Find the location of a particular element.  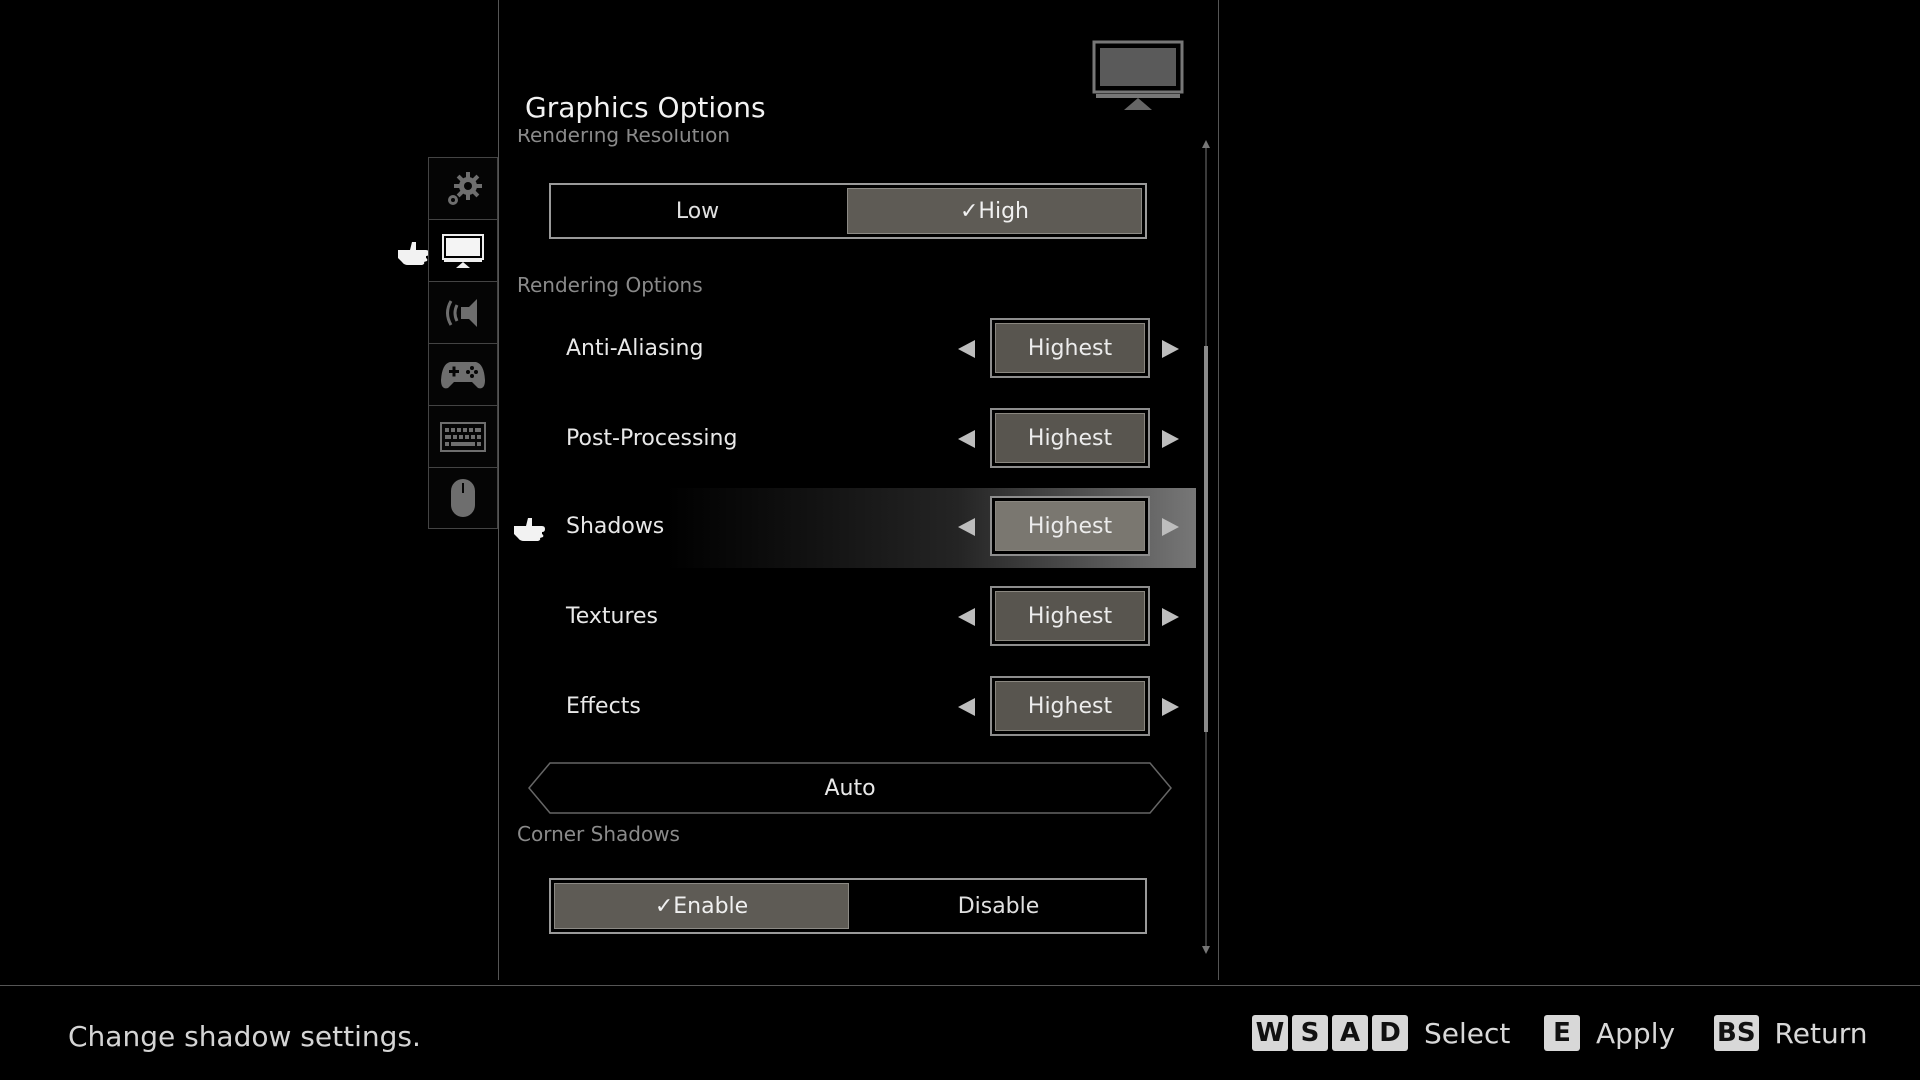

gamepad-icon is located at coordinates (463, 374).